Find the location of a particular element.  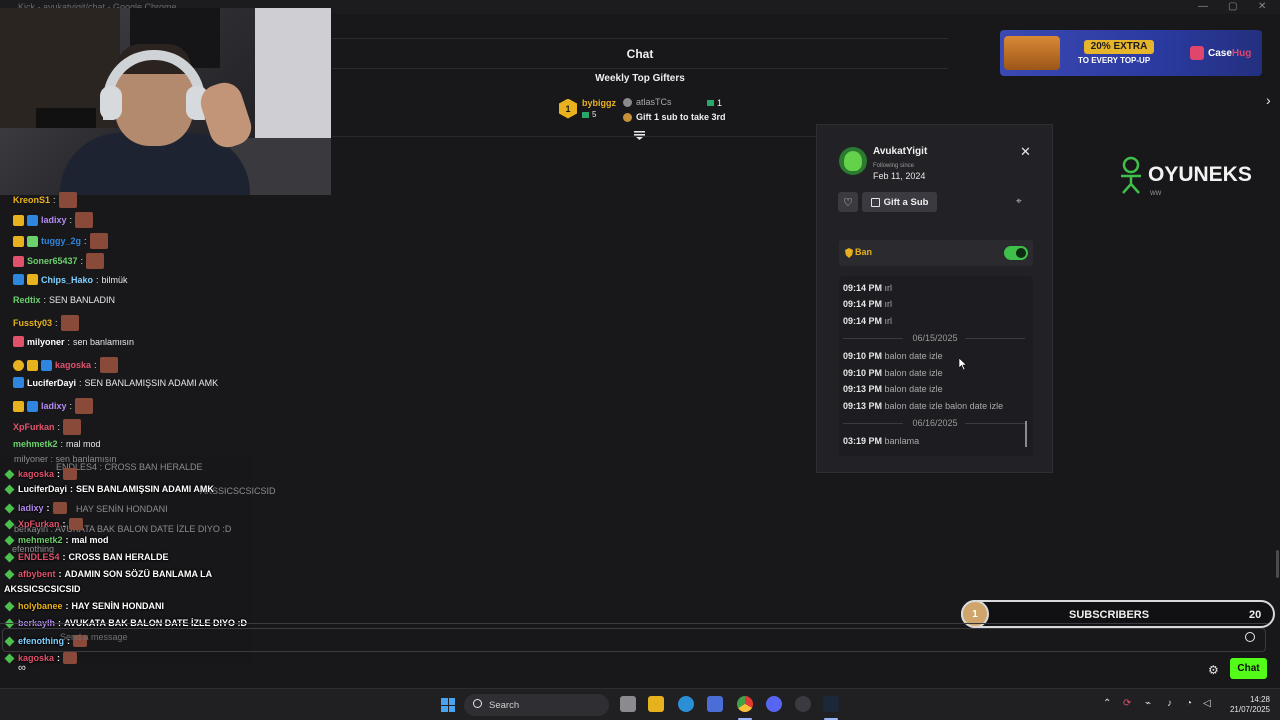

gifter-second-count: 1 is located at coordinates (714, 103).